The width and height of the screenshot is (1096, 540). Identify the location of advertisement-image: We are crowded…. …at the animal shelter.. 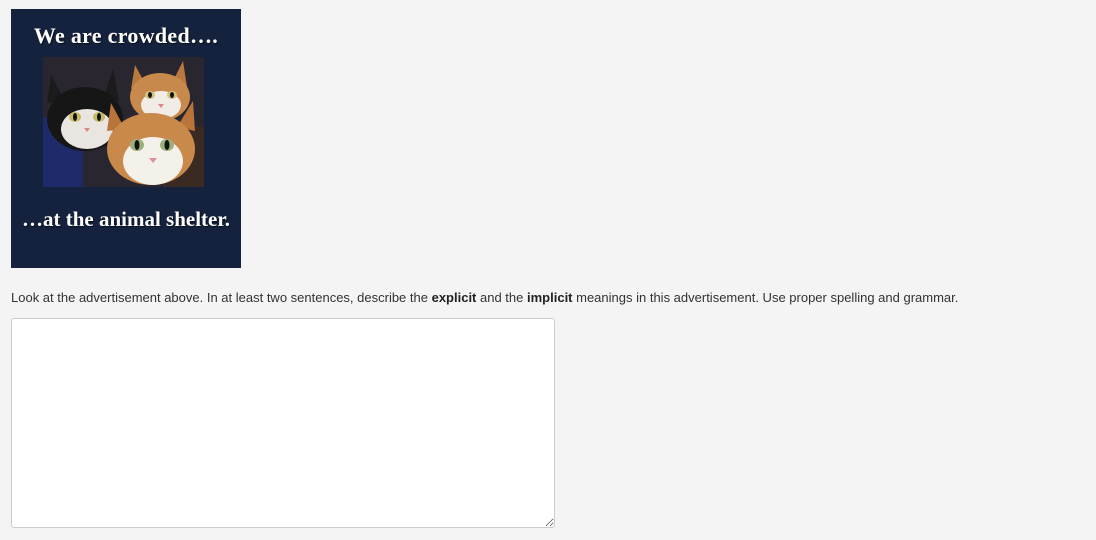
(126, 138).